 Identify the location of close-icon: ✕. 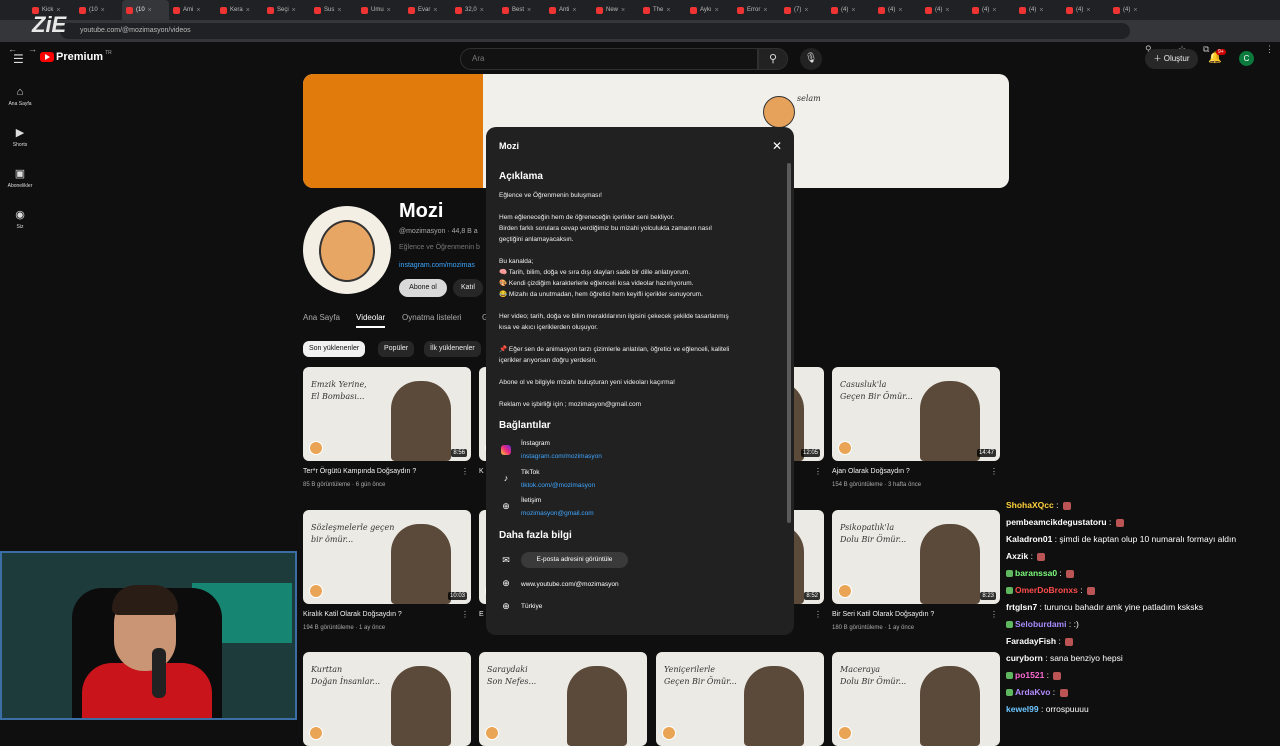
(777, 146).